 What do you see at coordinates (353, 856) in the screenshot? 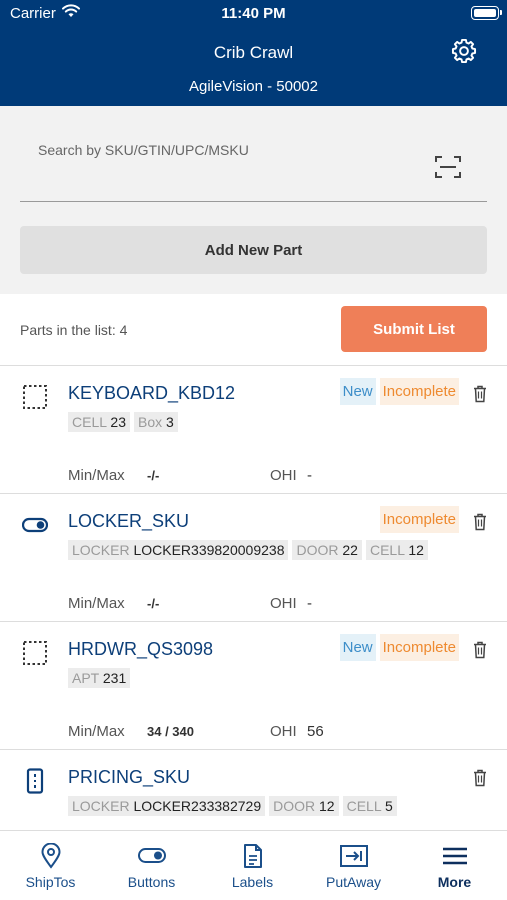
I see `putaway-icon` at bounding box center [353, 856].